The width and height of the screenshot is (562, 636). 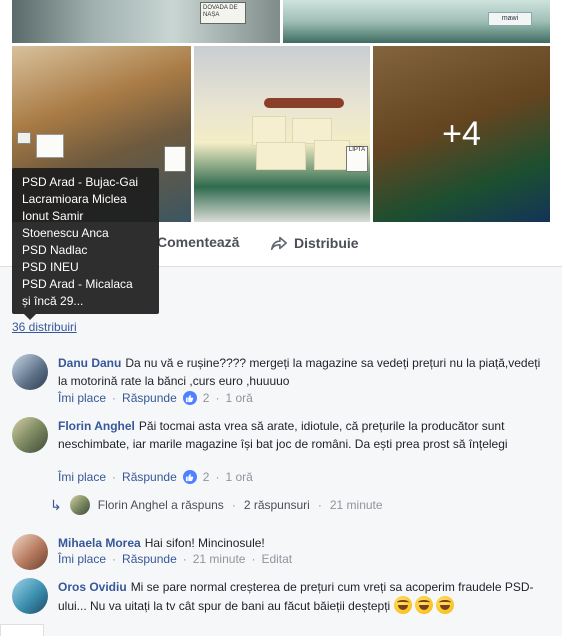 I want to click on tooltip-line: PSD Arad - Micalaca, so click(x=77, y=284).